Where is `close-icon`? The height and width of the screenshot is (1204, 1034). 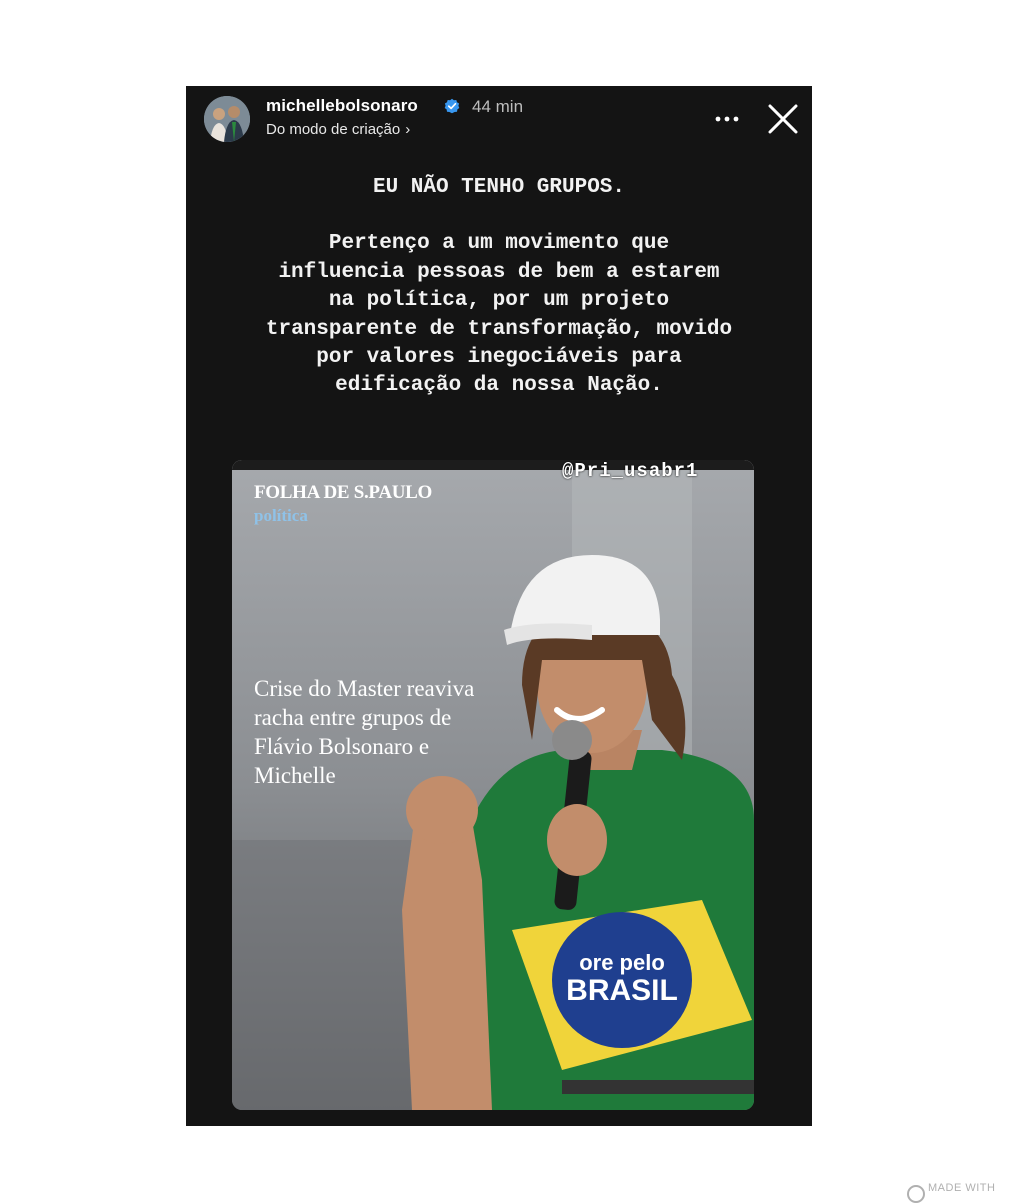 close-icon is located at coordinates (783, 119).